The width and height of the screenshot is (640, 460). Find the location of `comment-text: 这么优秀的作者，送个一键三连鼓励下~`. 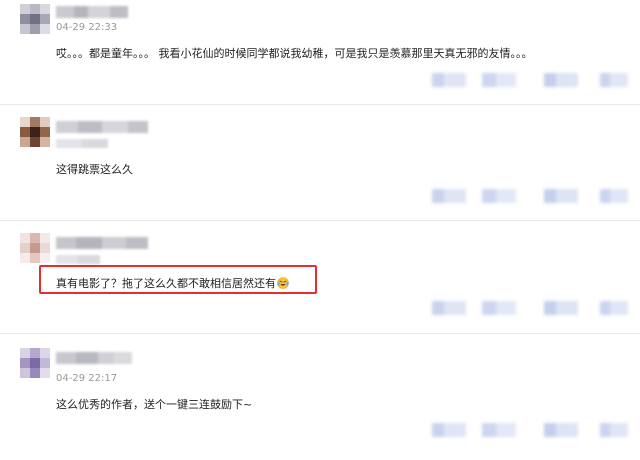

comment-text: 这么优秀的作者，送个一键三连鼓励下~ is located at coordinates (154, 404).